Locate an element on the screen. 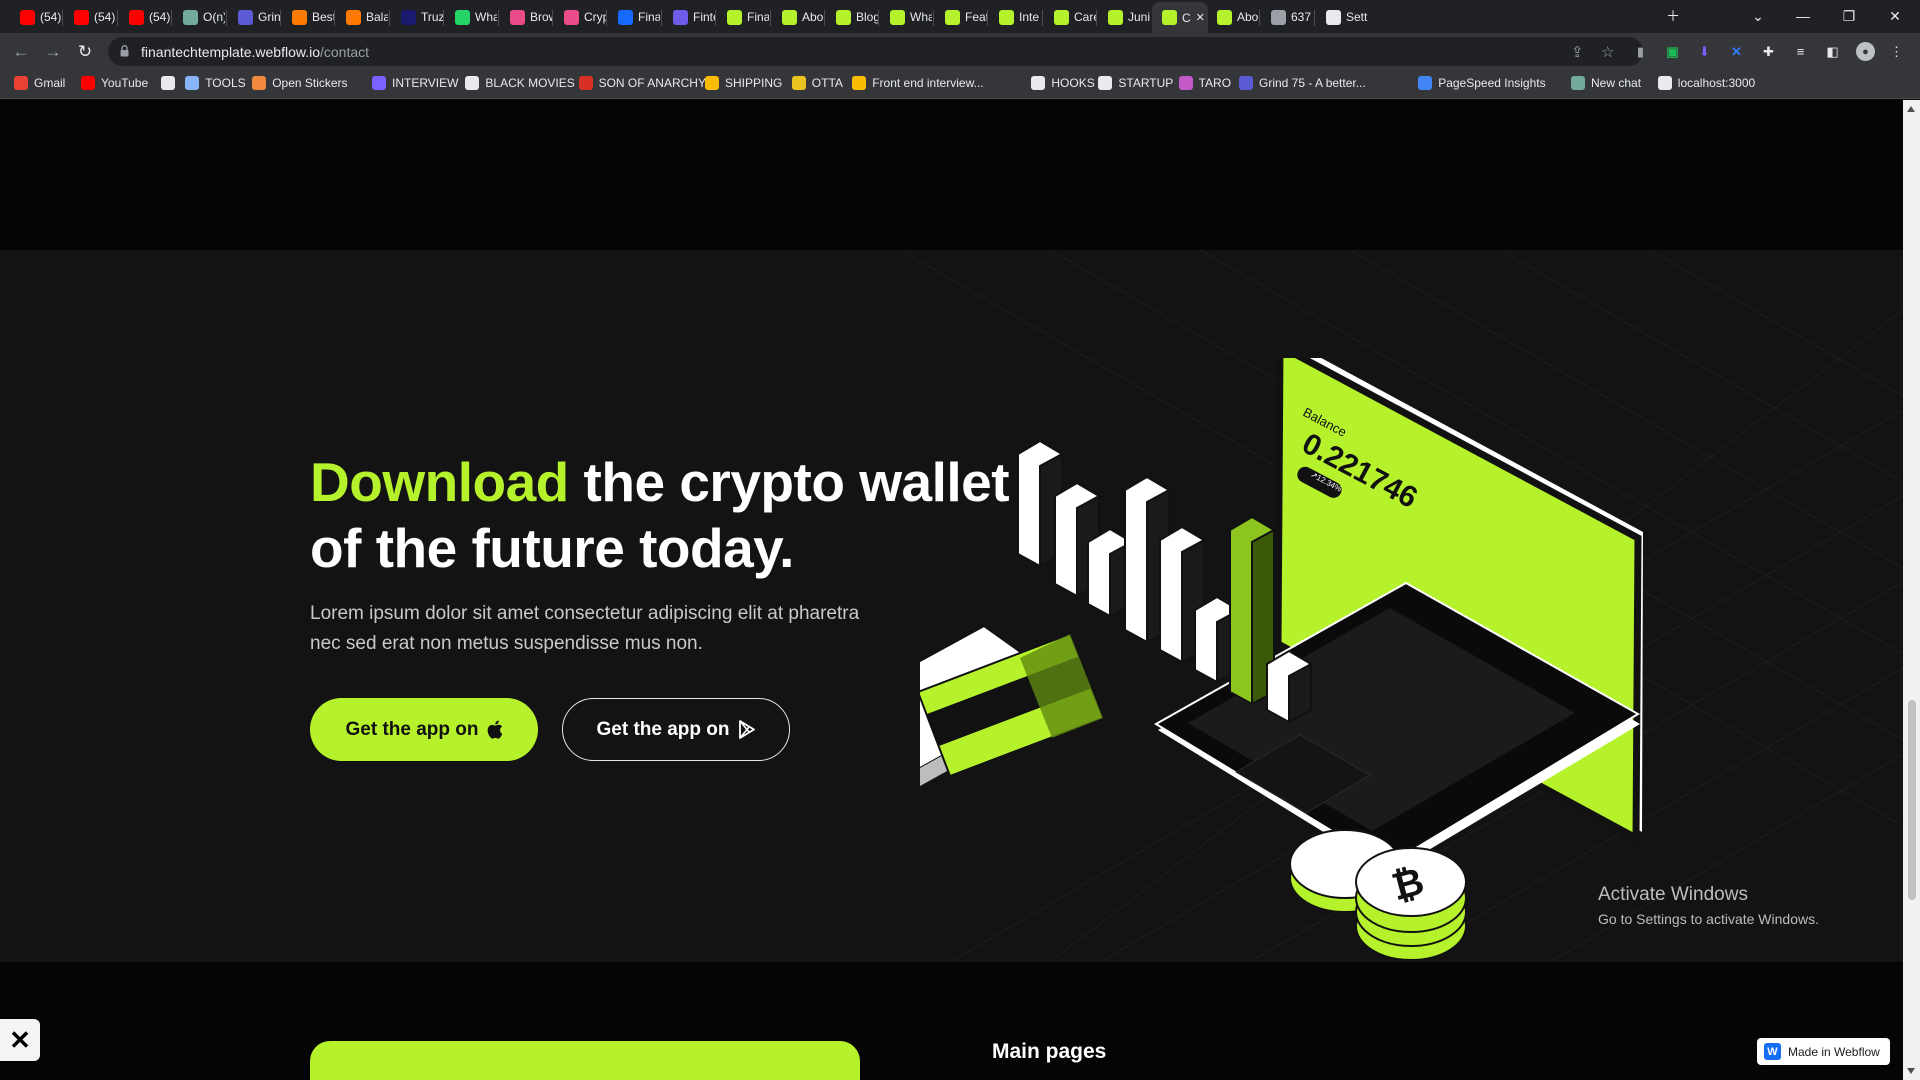 Image resolution: width=1920 pixels, height=1080 pixels. star-icon: ☆ is located at coordinates (1607, 52).